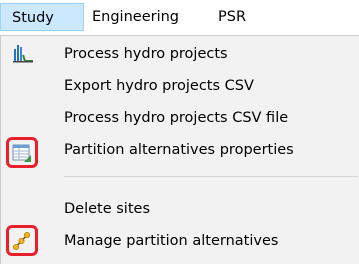 This screenshot has height=264, width=359. Describe the element at coordinates (22, 240) in the screenshot. I see `partition-link-icon` at that location.